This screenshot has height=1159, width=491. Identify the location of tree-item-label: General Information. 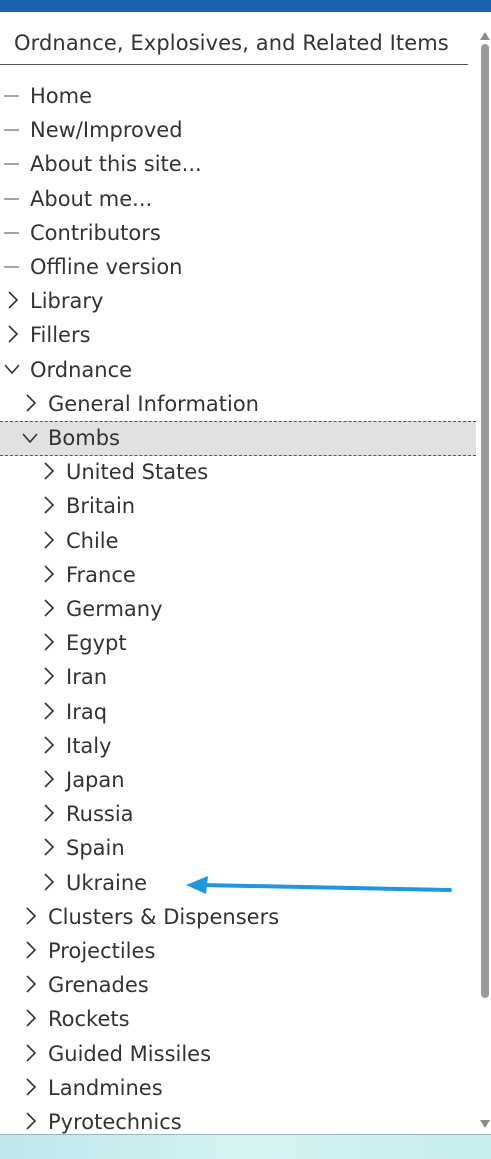
(153, 403).